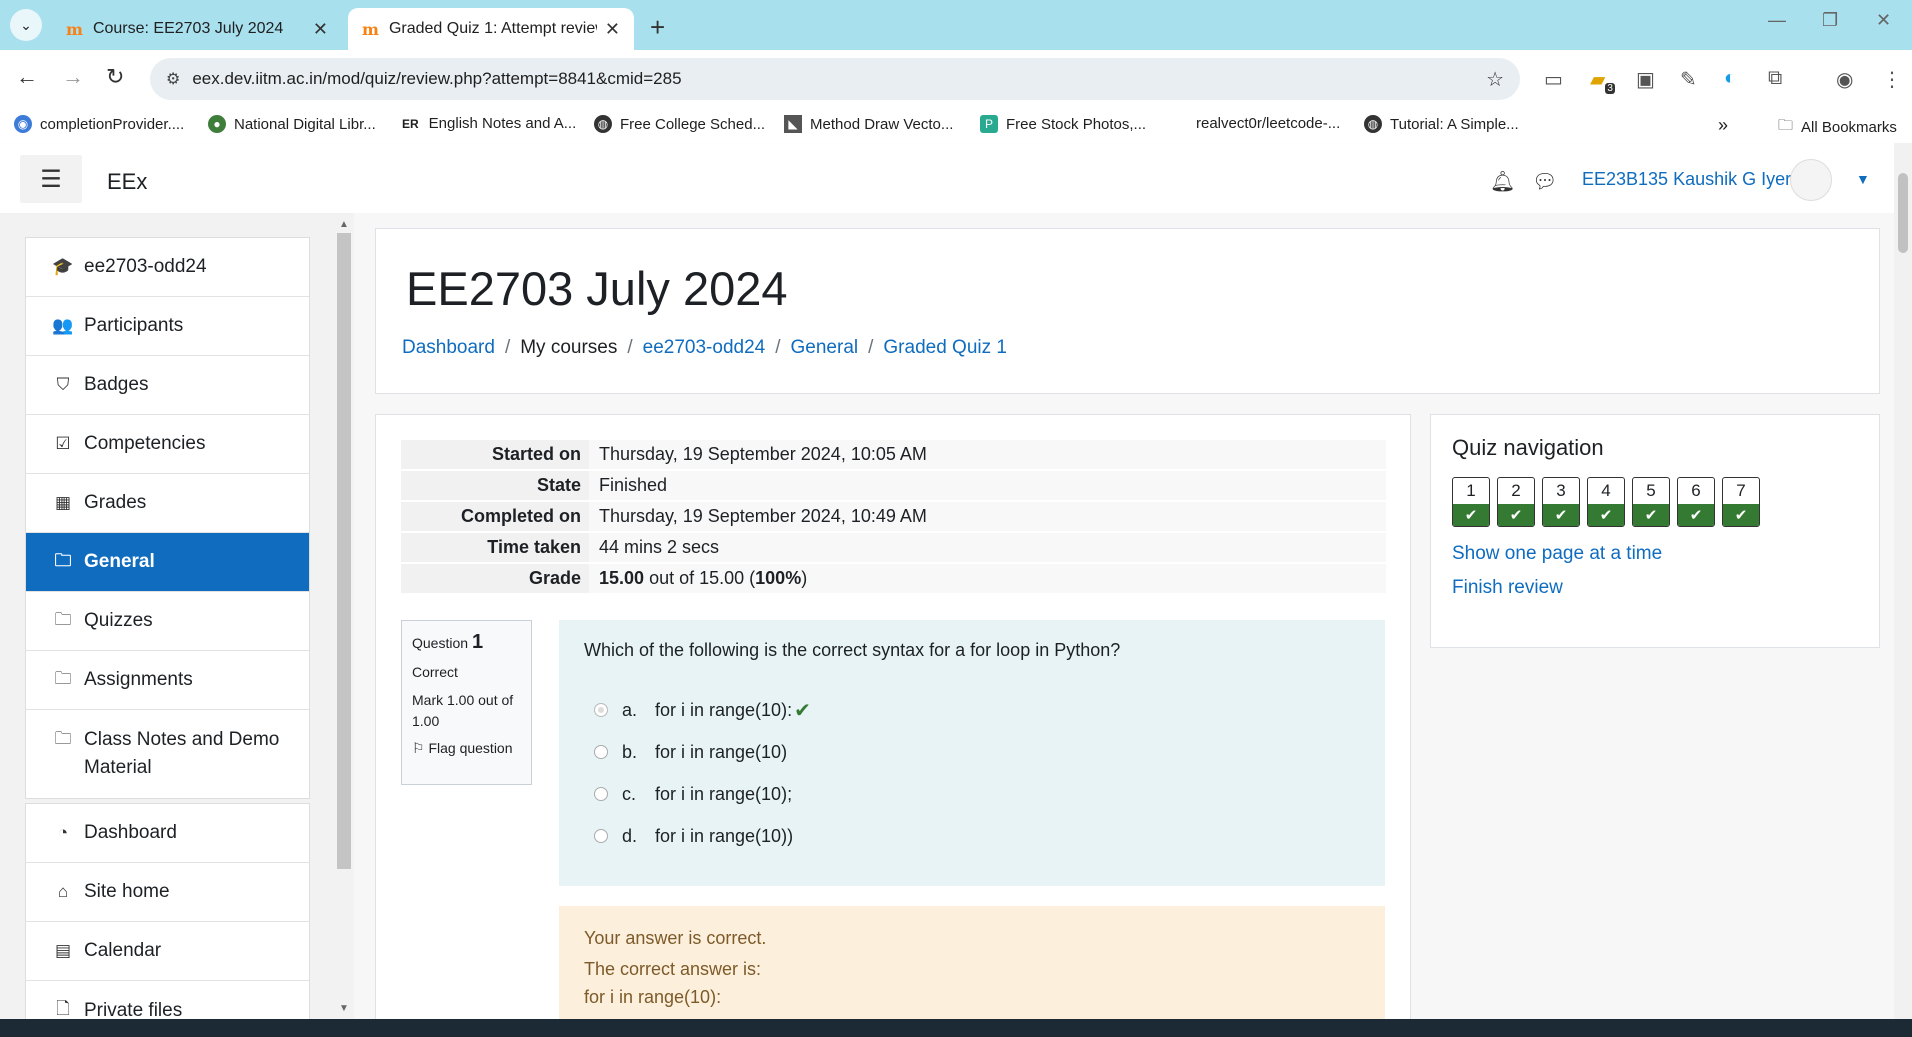 This screenshot has height=1037, width=1912. Describe the element at coordinates (127, 891) in the screenshot. I see `sidebar-item-label: Site home` at that location.